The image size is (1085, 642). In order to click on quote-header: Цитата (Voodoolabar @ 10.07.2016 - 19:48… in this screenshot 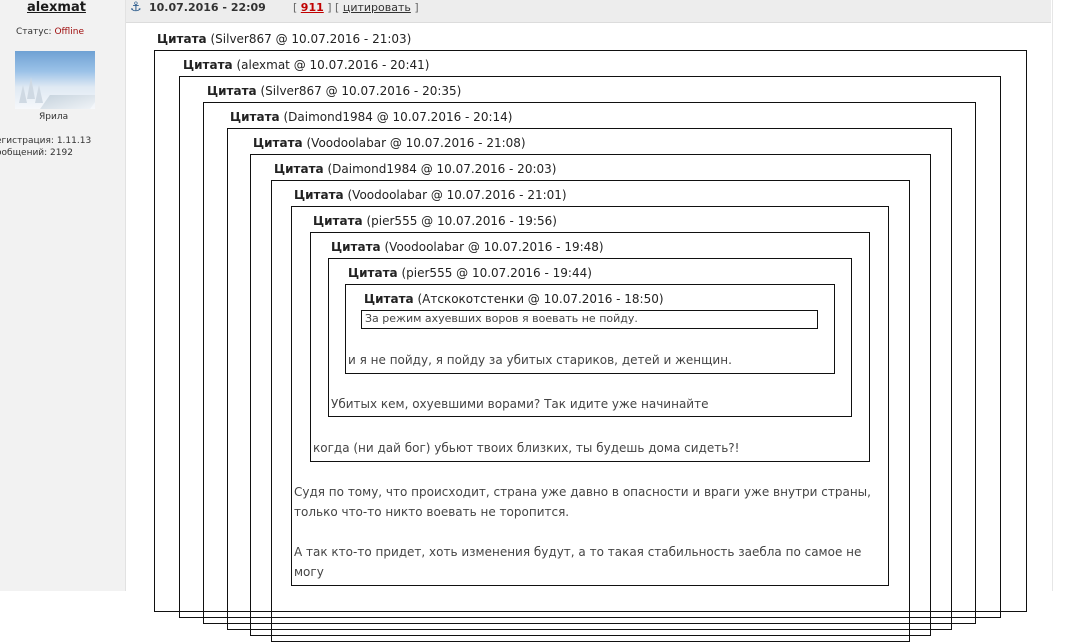, I will do `click(467, 247)`.